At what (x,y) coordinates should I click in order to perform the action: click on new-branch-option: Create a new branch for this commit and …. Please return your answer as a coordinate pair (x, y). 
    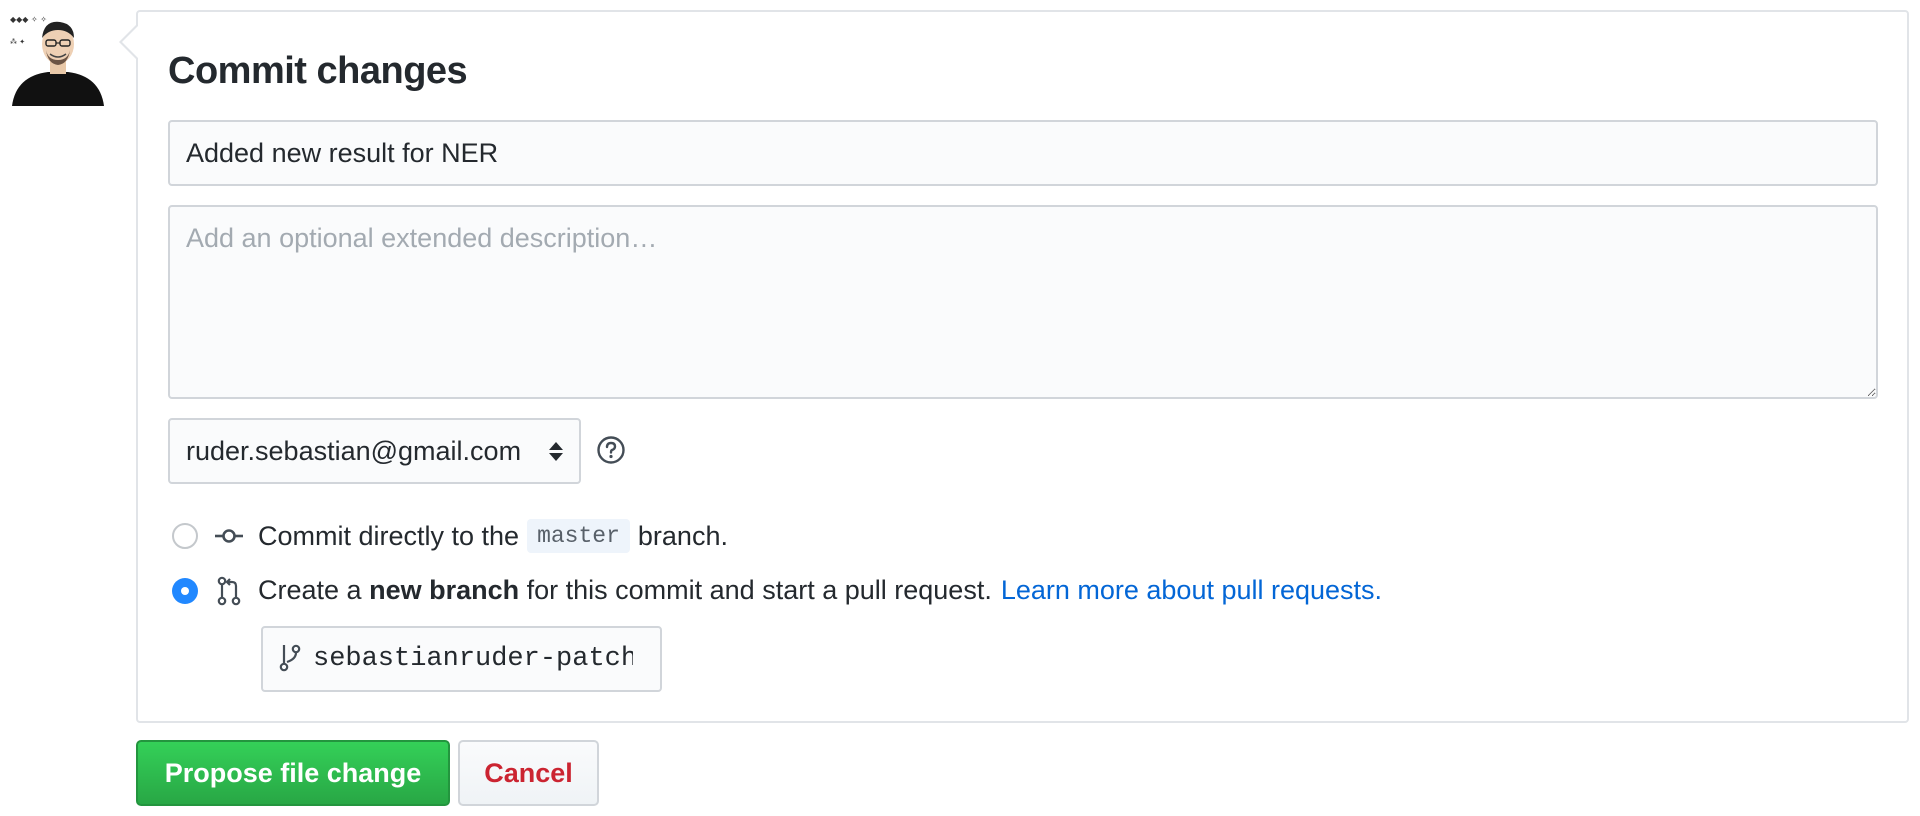
    Looking at the image, I should click on (777, 590).